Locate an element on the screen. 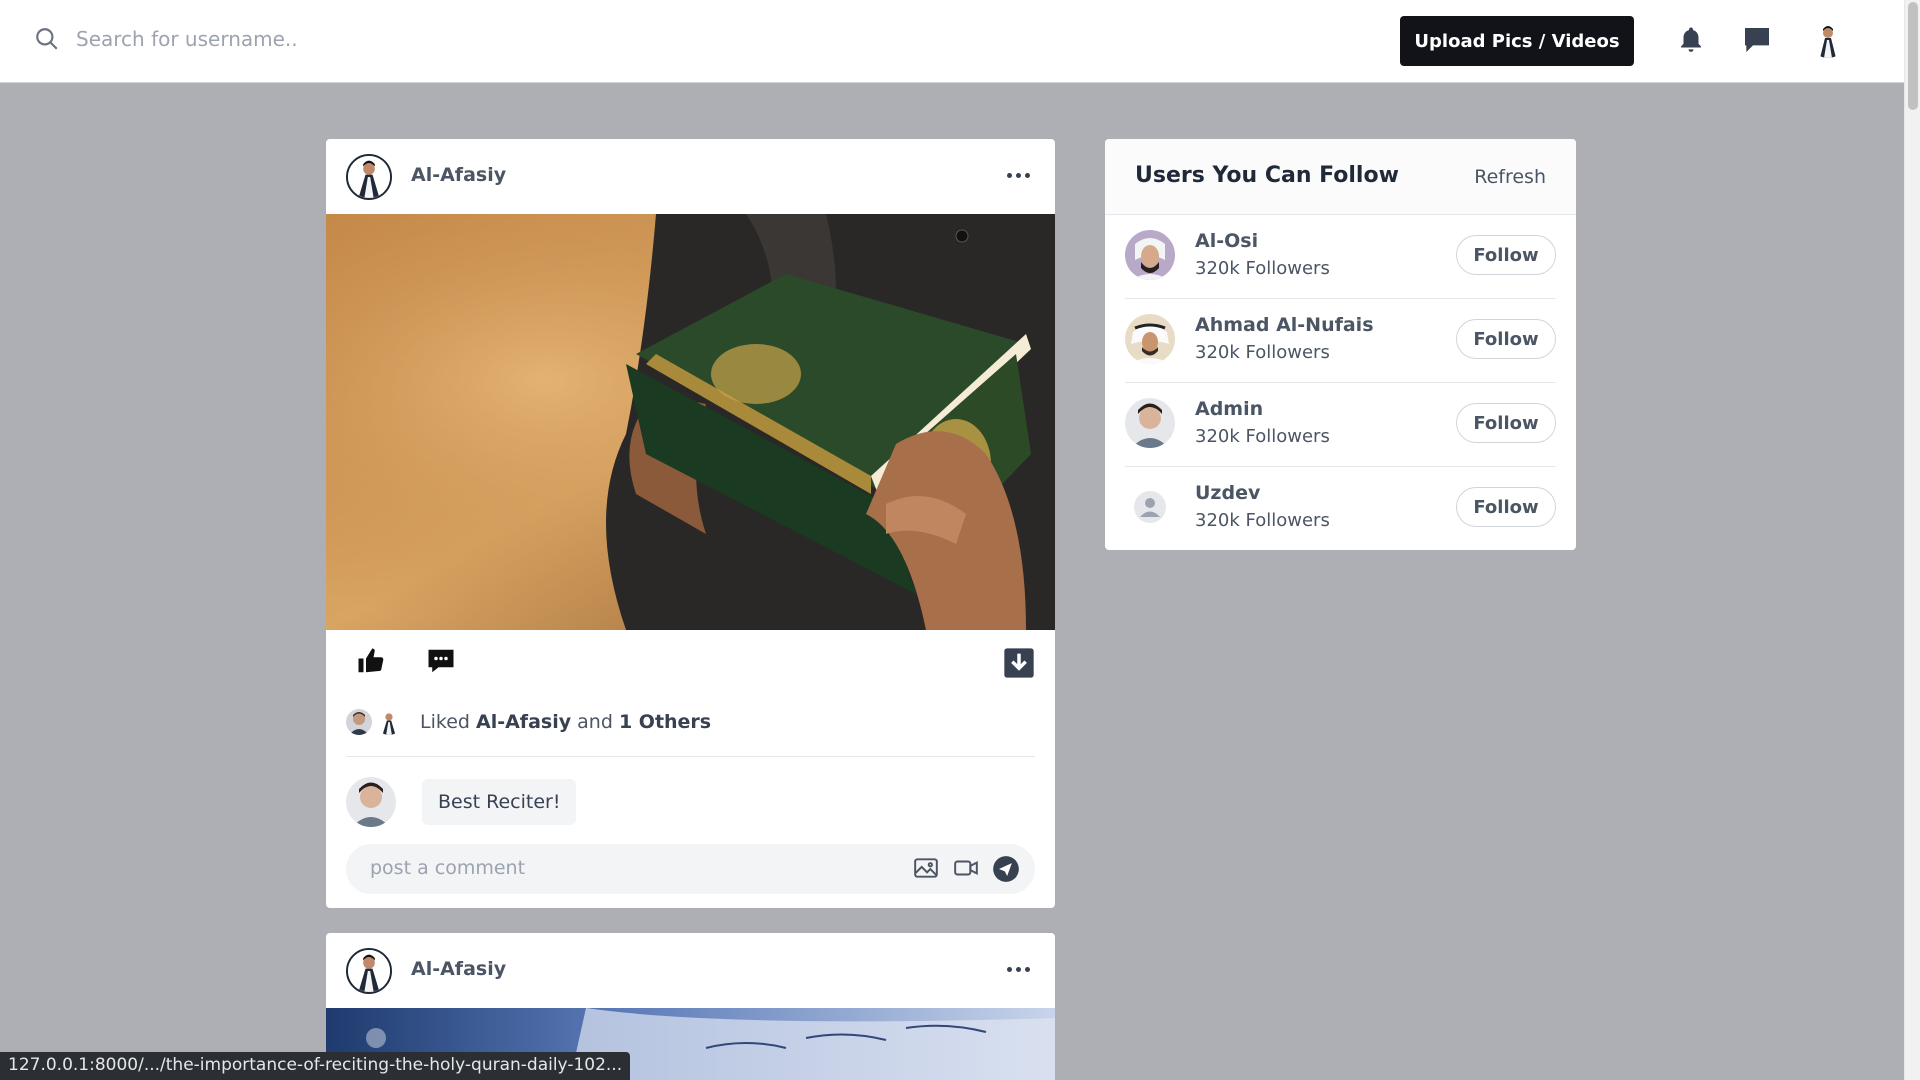 This screenshot has width=1920, height=1080. comment-input is located at coordinates (630, 868).